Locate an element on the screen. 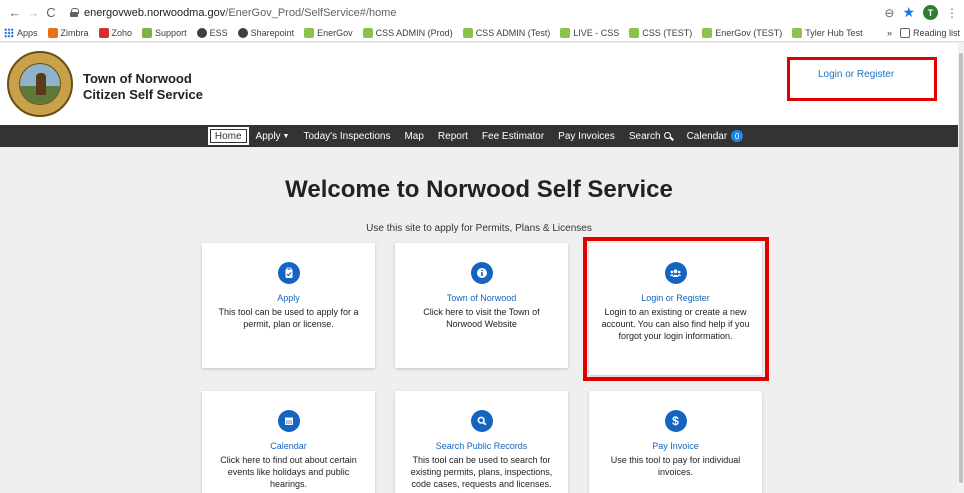 This screenshot has height=493, width=964. card-title: Town of Norwood is located at coordinates (481, 298).